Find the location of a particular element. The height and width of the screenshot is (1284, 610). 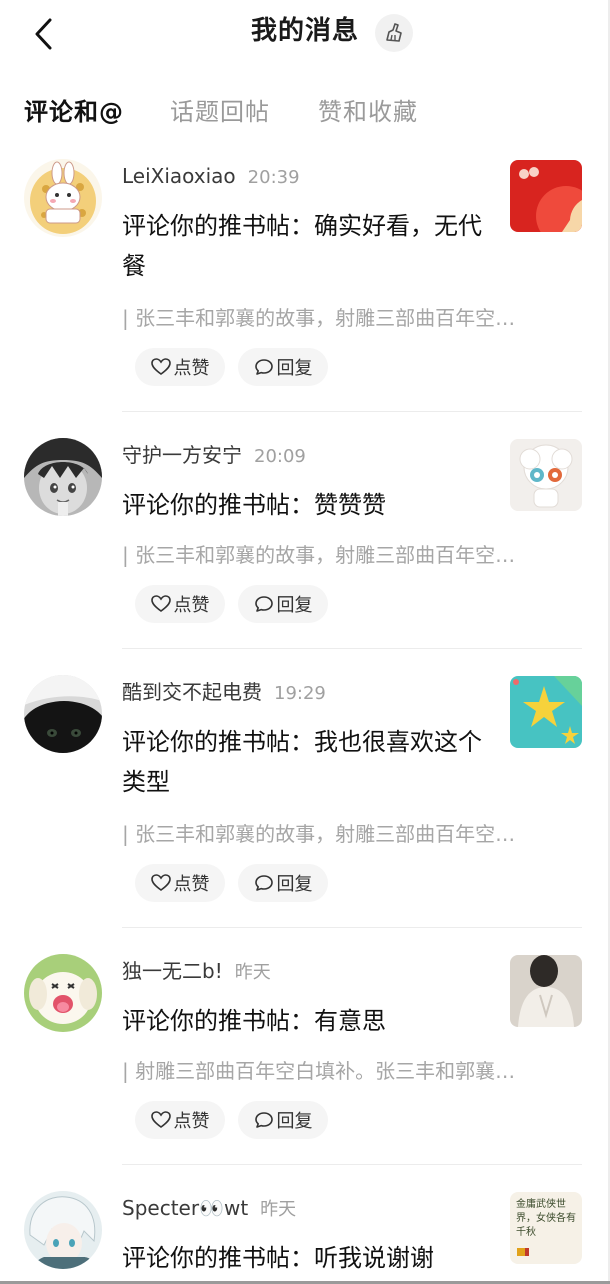

red-cover-thumbnail is located at coordinates (546, 196).